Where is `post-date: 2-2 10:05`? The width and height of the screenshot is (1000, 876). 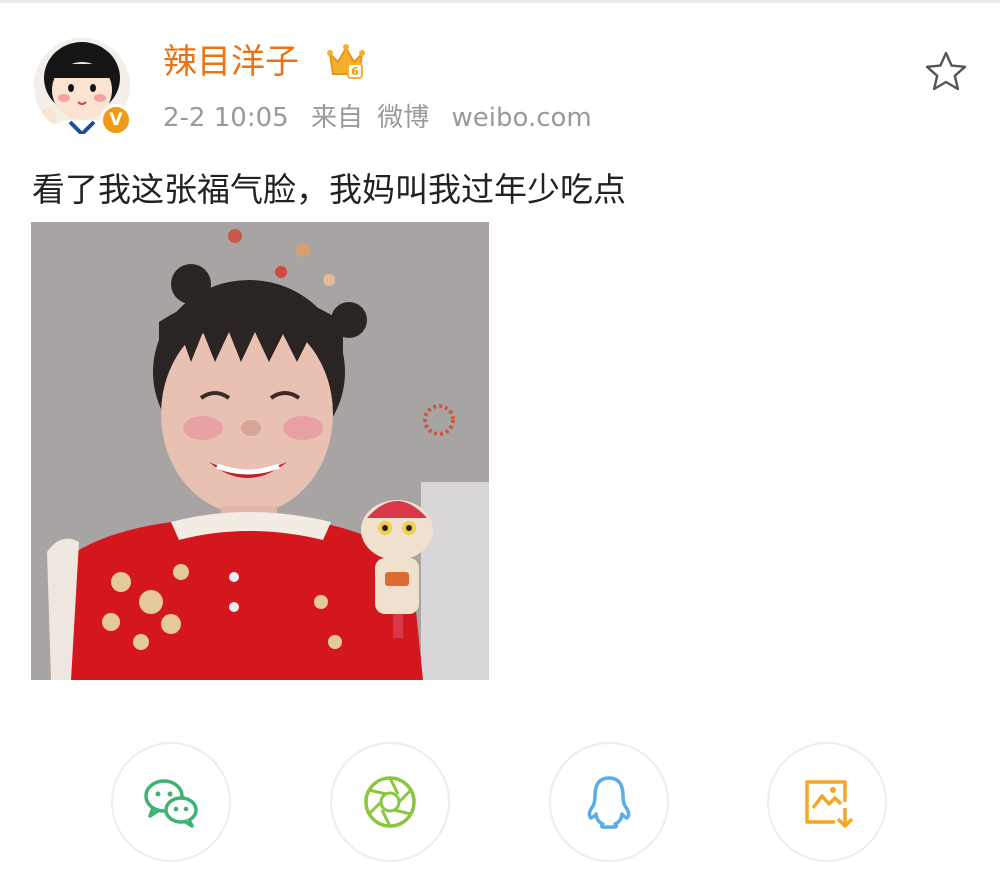
post-date: 2-2 10:05 is located at coordinates (226, 118).